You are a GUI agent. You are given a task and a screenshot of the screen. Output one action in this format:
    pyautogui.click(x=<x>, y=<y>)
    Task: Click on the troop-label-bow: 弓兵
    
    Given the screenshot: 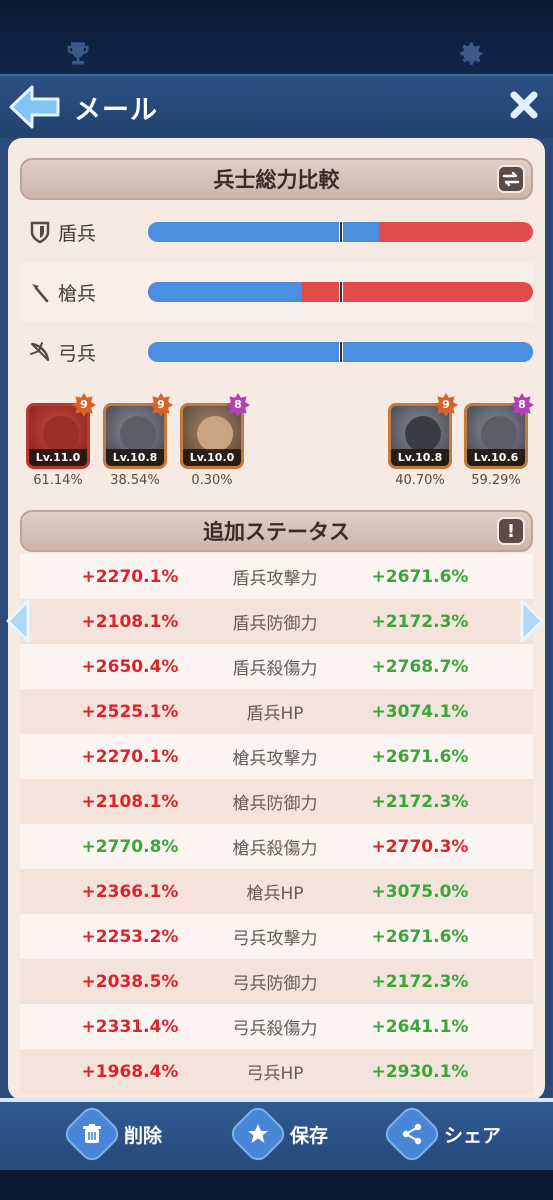 What is the action you would take?
    pyautogui.click(x=77, y=353)
    